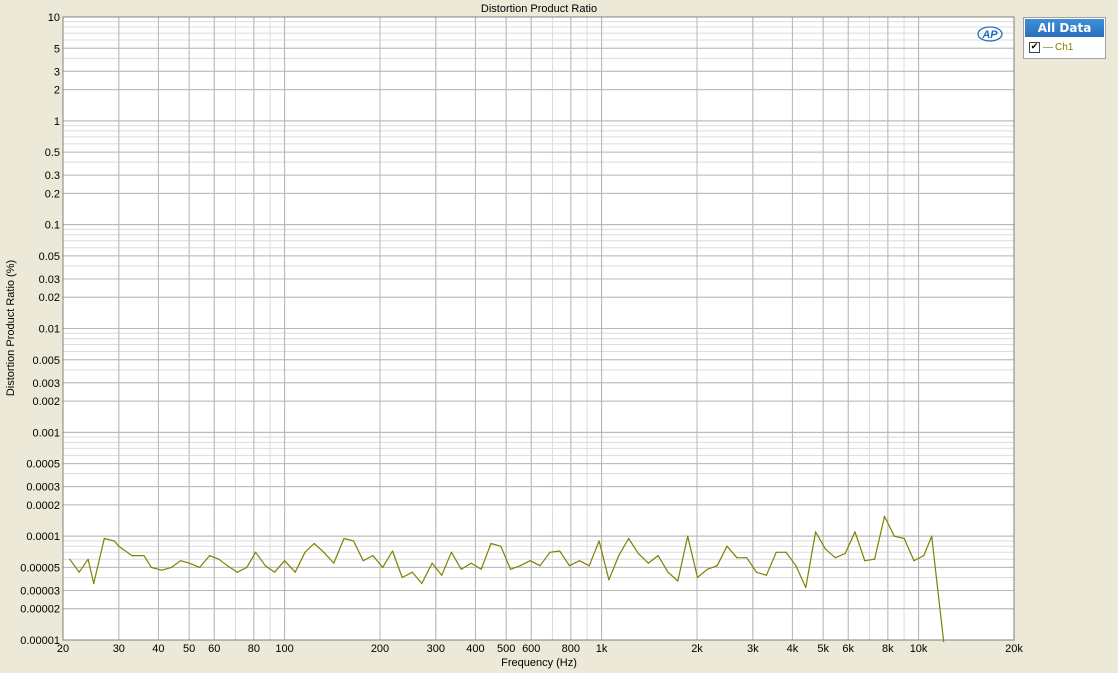 Image resolution: width=1118 pixels, height=673 pixels. I want to click on y-tick-label: 0.01, so click(49, 330).